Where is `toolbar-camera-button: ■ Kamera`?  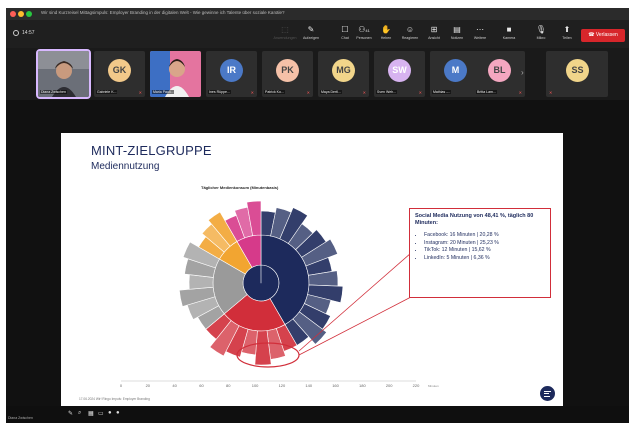
toolbar-camera-button: ■ Kamera is located at coordinates (509, 35).